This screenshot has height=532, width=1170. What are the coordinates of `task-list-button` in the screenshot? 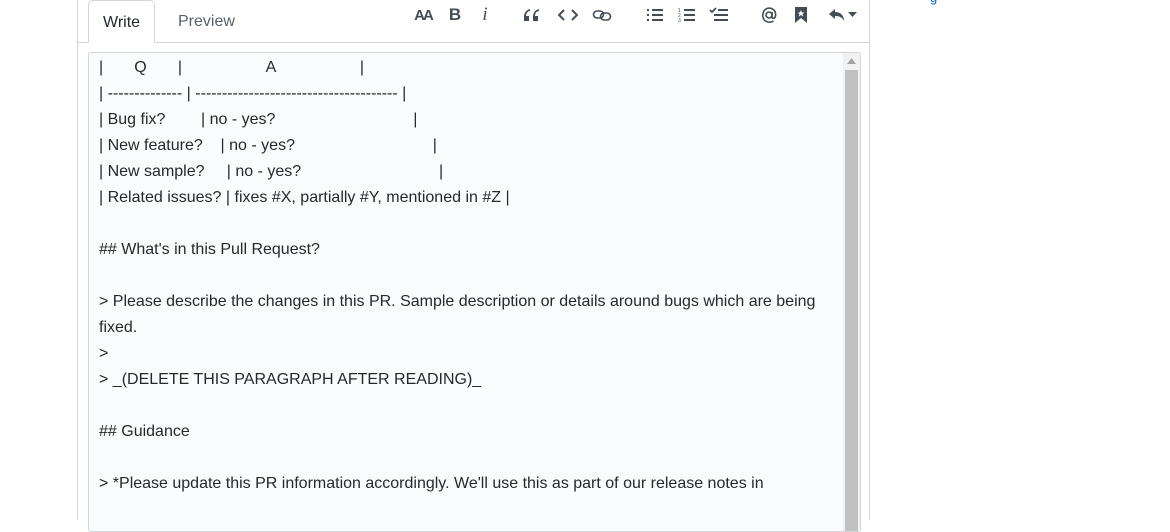 It's located at (719, 15).